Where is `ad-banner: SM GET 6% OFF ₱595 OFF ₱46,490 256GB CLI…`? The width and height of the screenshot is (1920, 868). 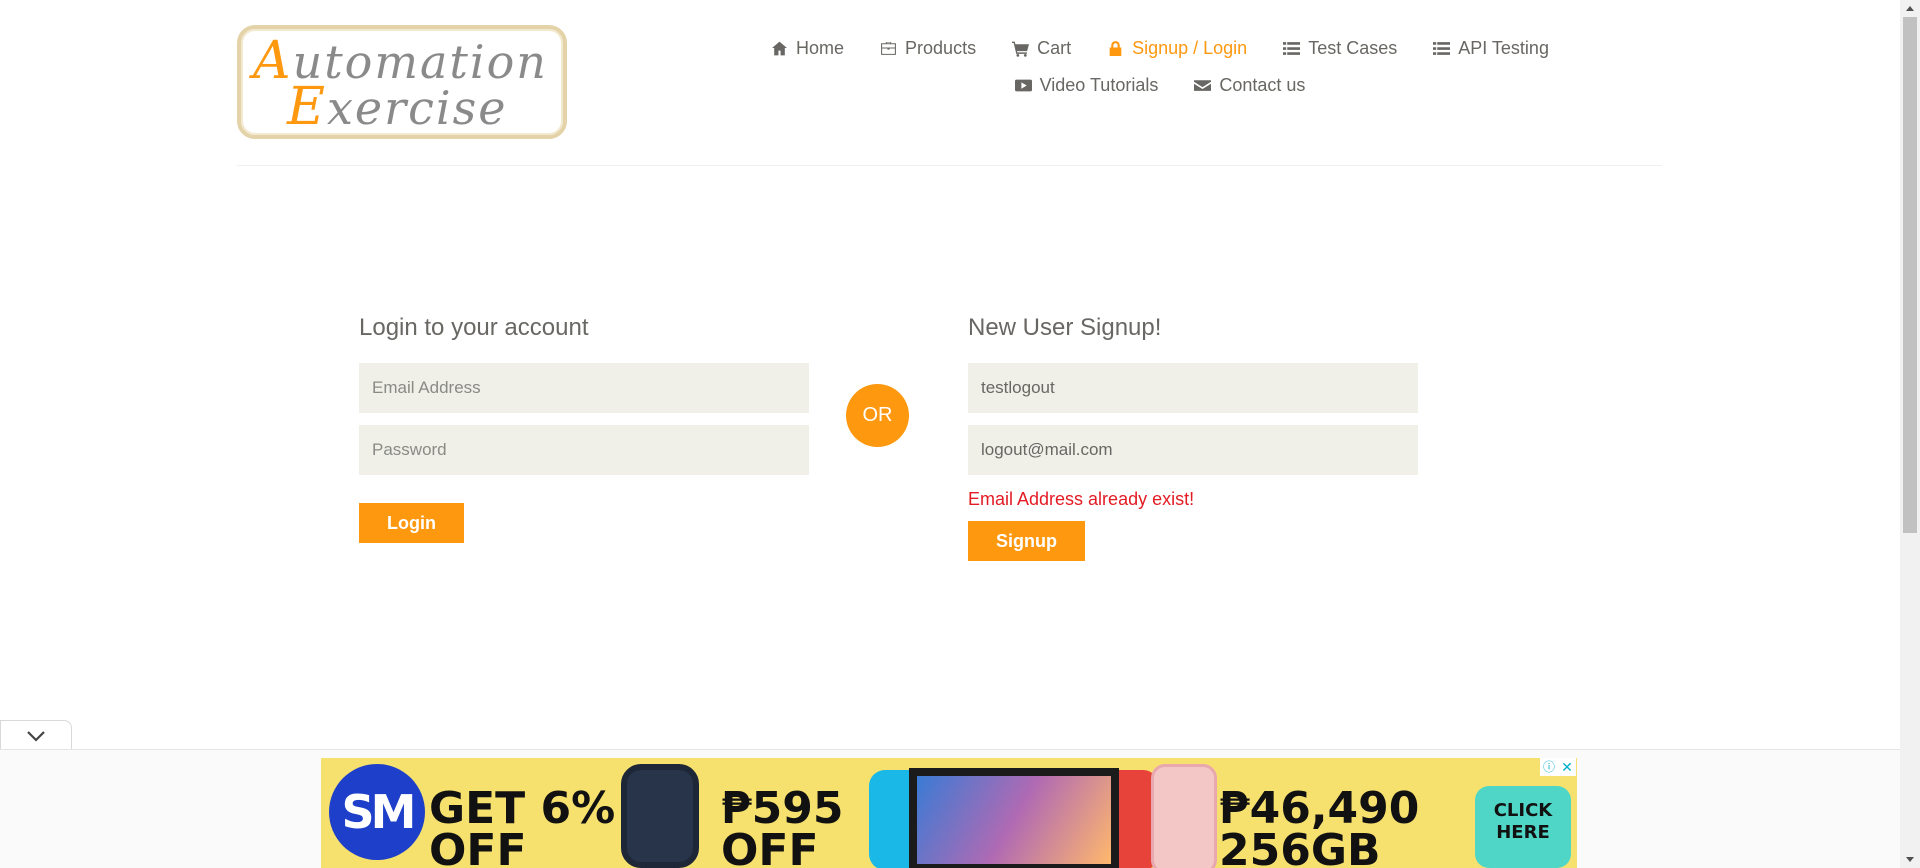 ad-banner: SM GET 6% OFF ₱595 OFF ₱46,490 256GB CLI… is located at coordinates (949, 813).